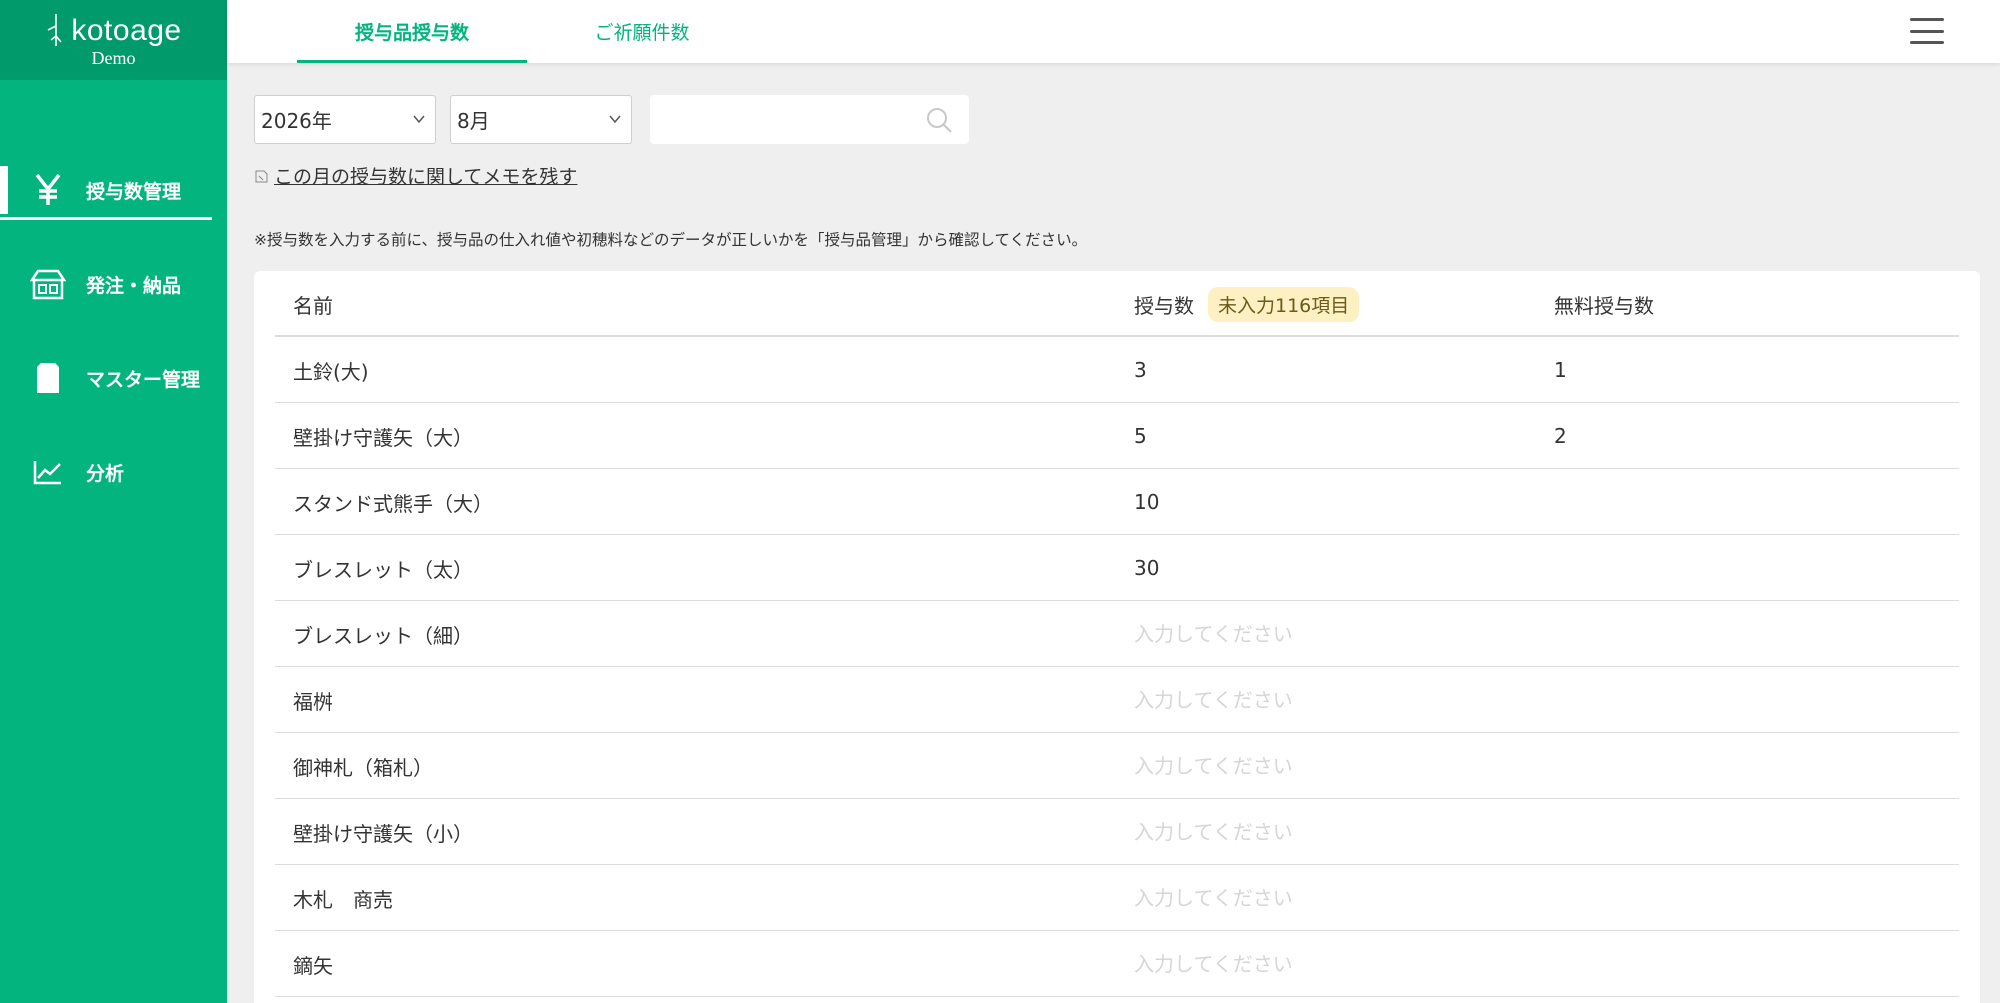 Image resolution: width=2000 pixels, height=1003 pixels. I want to click on sidebar-item-analysis: 分析, so click(113, 472).